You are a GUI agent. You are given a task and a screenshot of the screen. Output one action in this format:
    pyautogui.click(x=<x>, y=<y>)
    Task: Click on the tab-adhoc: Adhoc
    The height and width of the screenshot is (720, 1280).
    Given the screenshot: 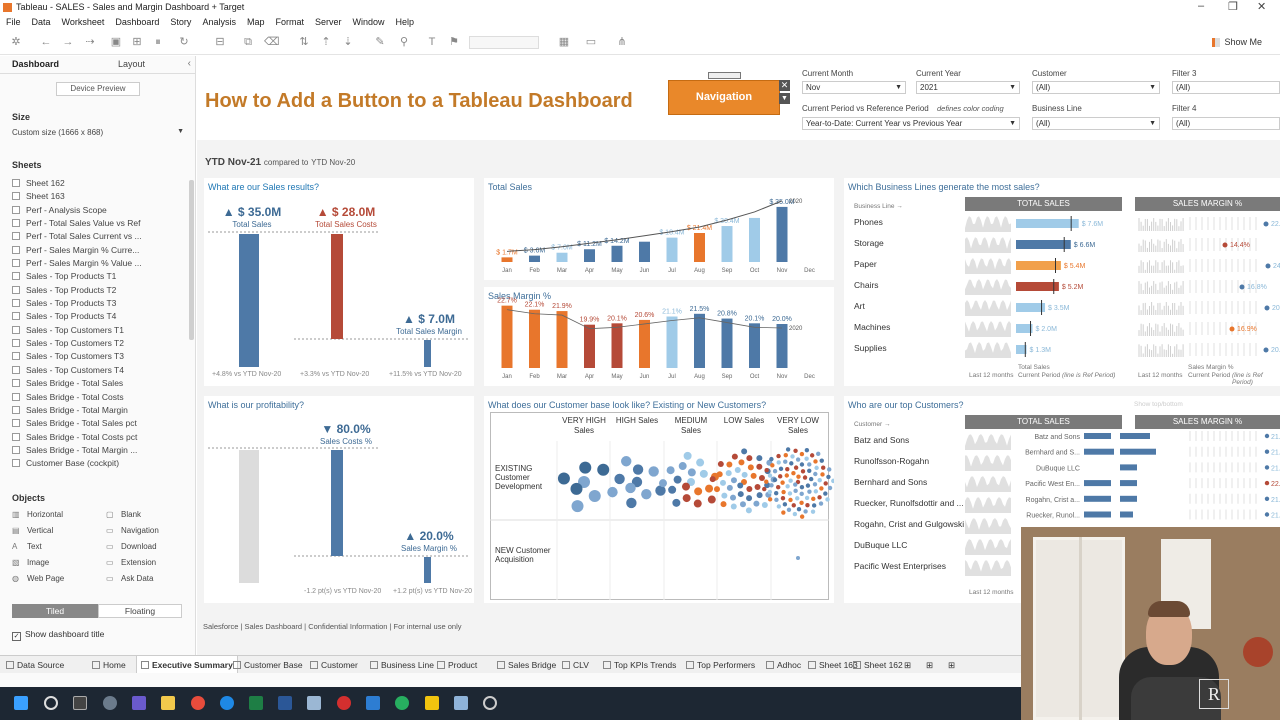 What is the action you would take?
    pyautogui.click(x=783, y=665)
    